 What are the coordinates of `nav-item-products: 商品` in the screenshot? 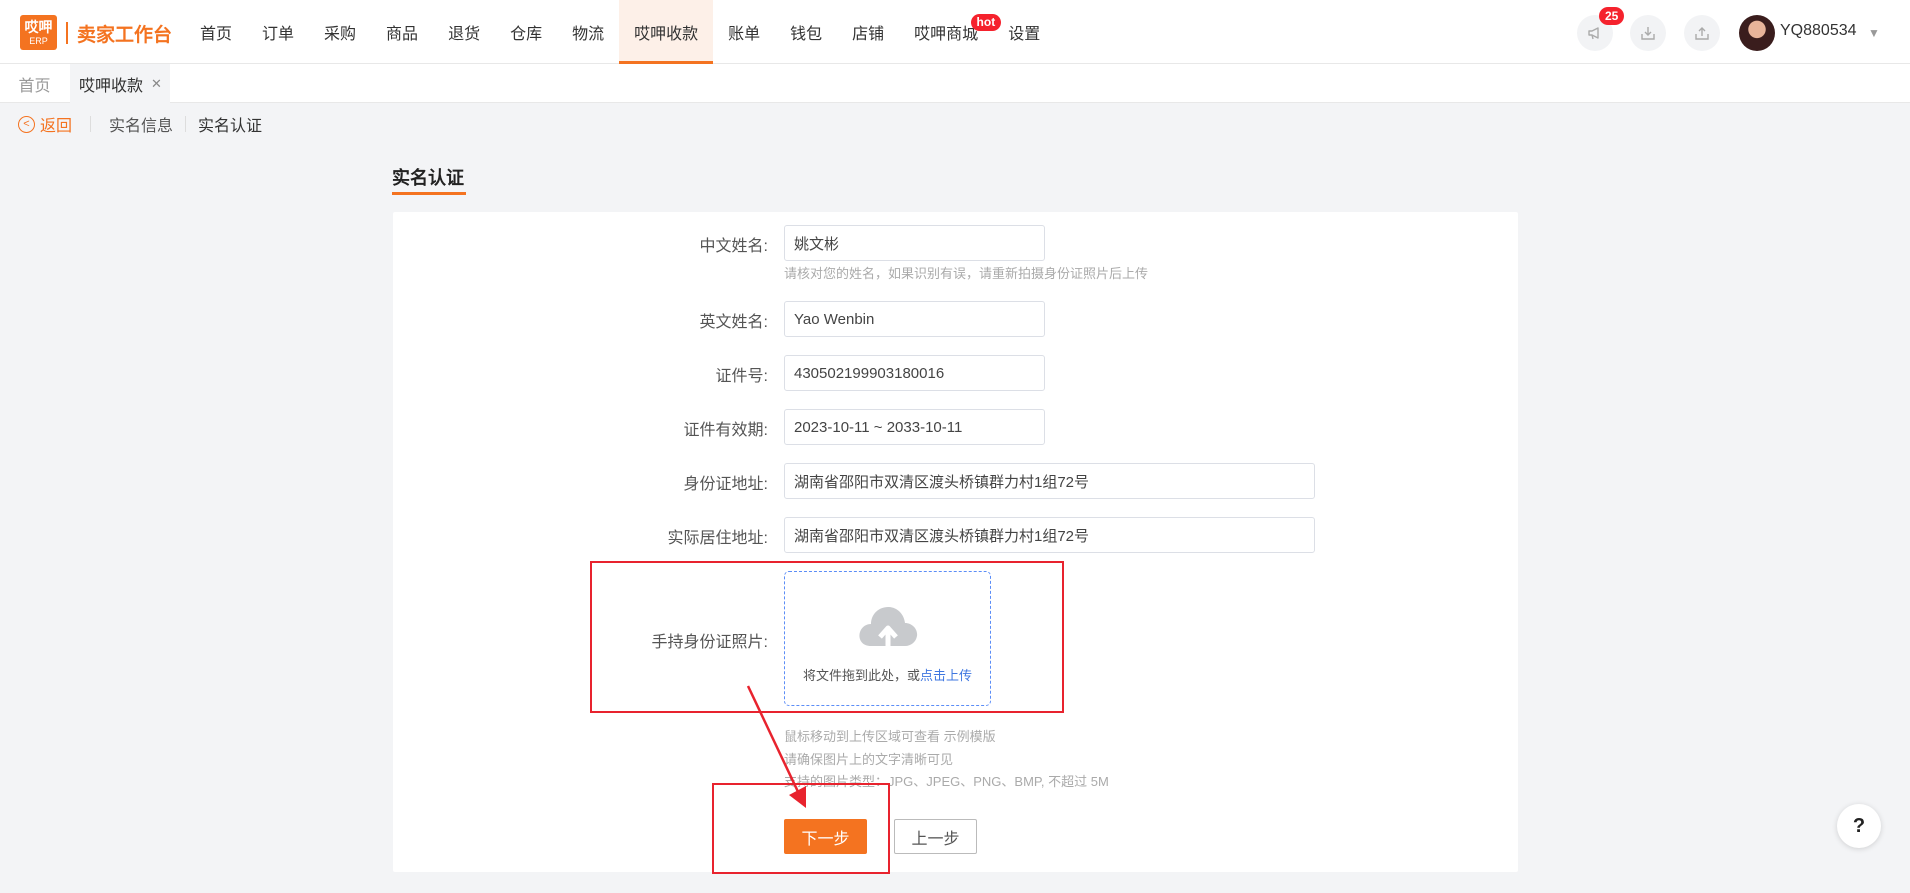 It's located at (402, 32).